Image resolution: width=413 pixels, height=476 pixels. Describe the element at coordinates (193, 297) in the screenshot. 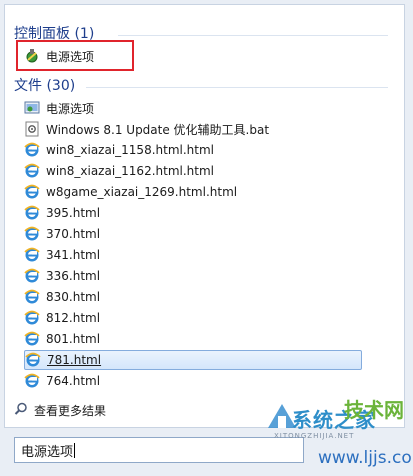

I see `file-result-item: 830.html` at that location.